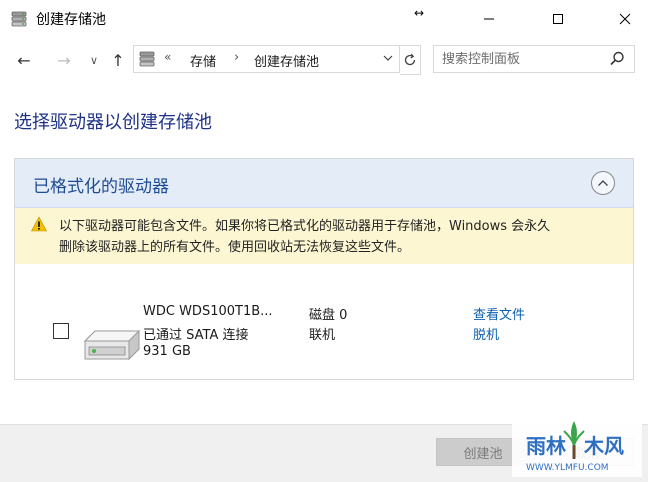 The width and height of the screenshot is (648, 482). Describe the element at coordinates (577, 445) in the screenshot. I see `site-watermark-logo: 雨林 木风 WWW.YLMFU.COM` at that location.